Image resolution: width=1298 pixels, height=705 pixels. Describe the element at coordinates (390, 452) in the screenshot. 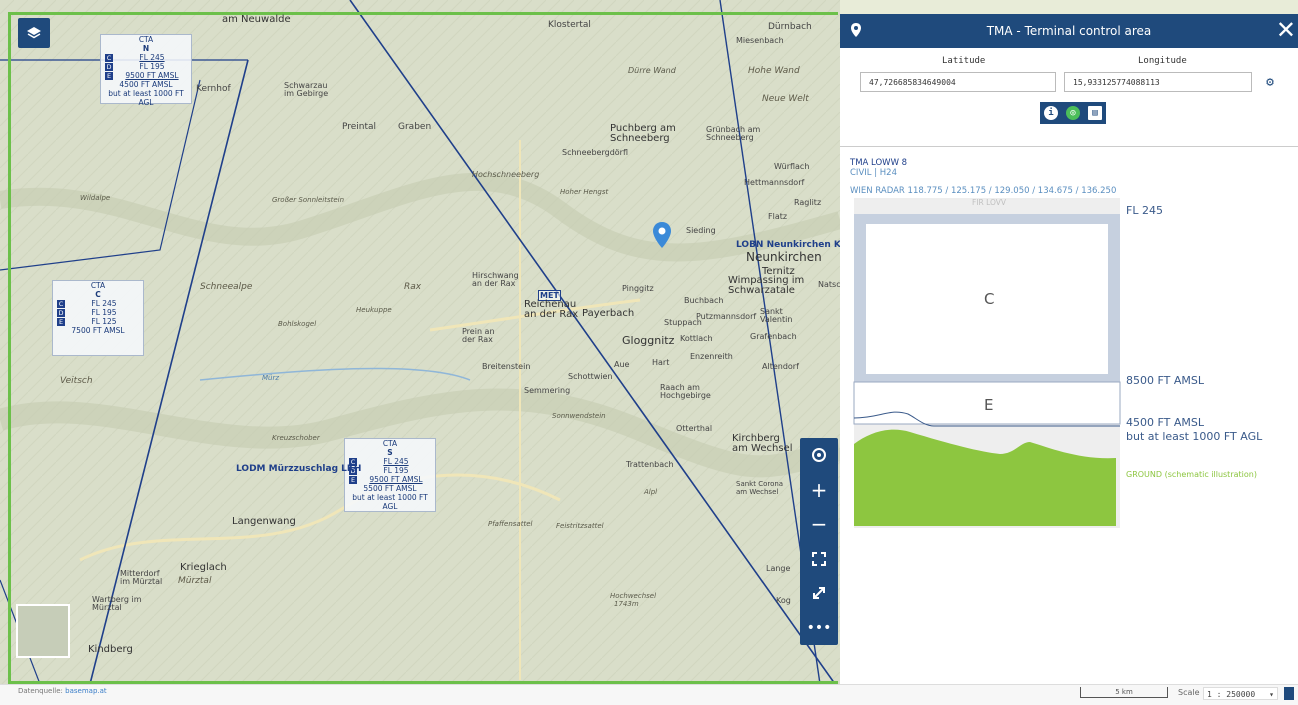

I see `cta-direction: S` at that location.